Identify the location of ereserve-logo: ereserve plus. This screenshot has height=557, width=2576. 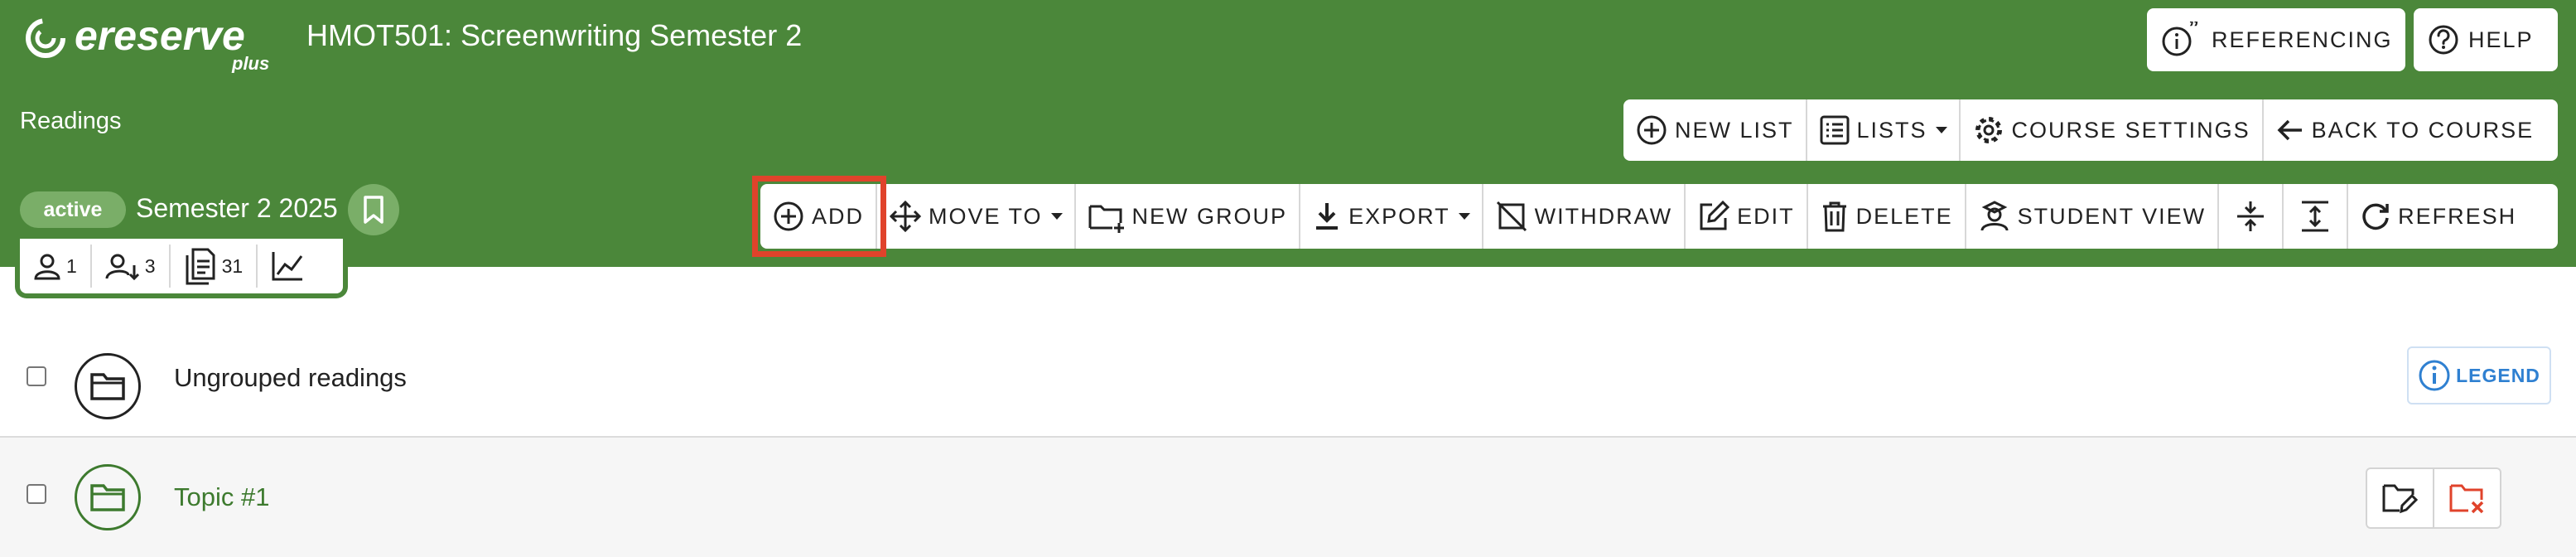
(152, 40).